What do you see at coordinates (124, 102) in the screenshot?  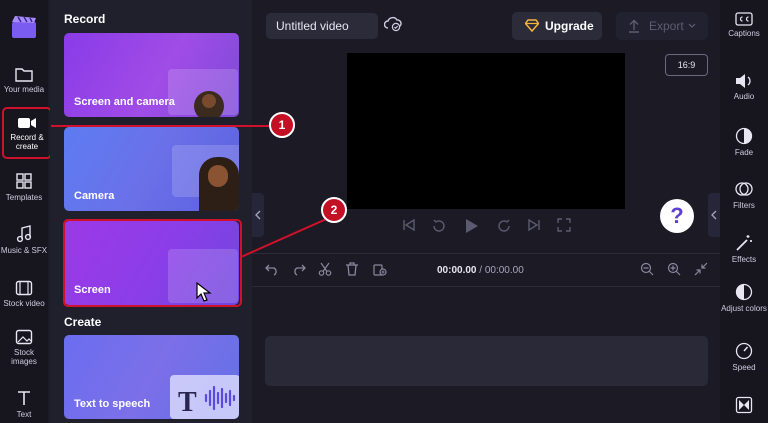 I see `card-label: Screen and camera` at bounding box center [124, 102].